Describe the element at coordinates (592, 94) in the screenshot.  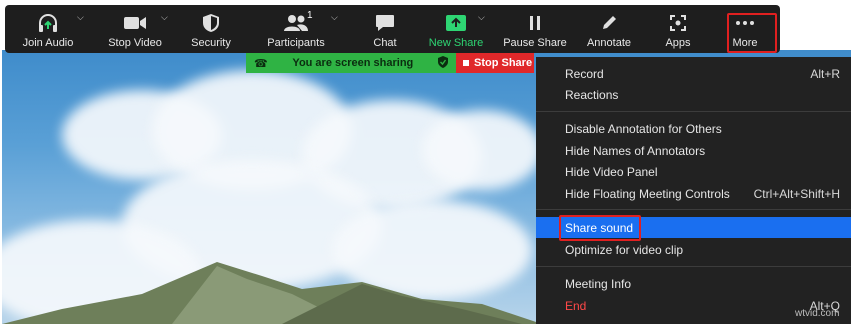
I see `reactions-label: Reactions` at that location.